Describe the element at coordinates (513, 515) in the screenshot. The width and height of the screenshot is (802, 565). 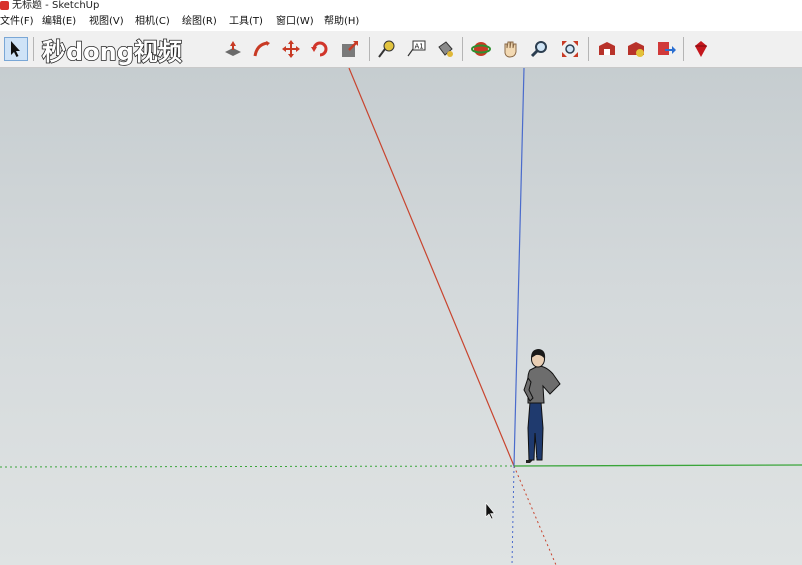
I see `blue-axis-dotted` at that location.